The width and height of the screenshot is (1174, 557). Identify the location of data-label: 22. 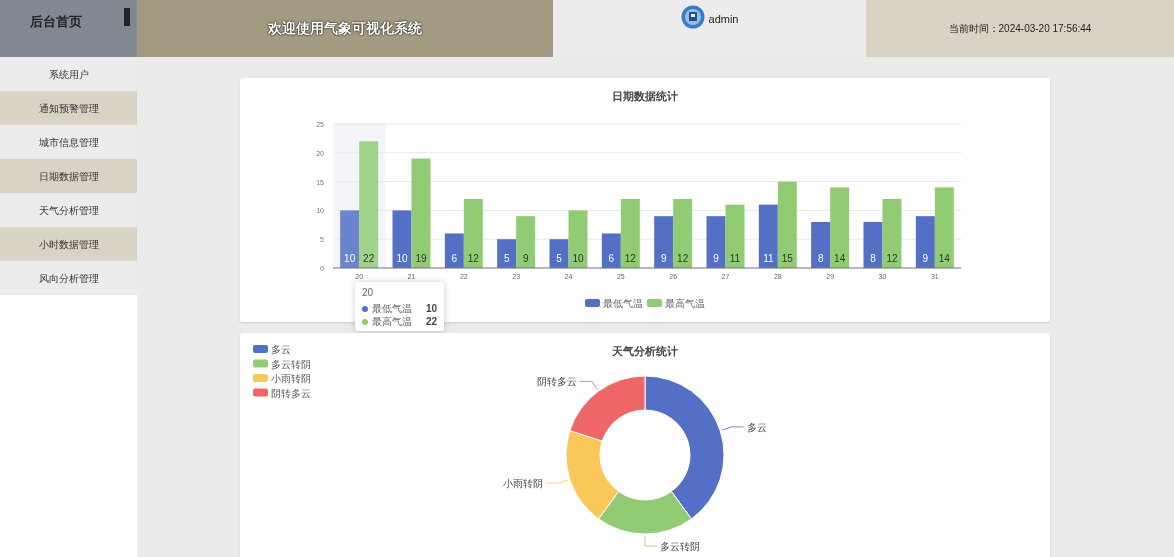
(369, 258).